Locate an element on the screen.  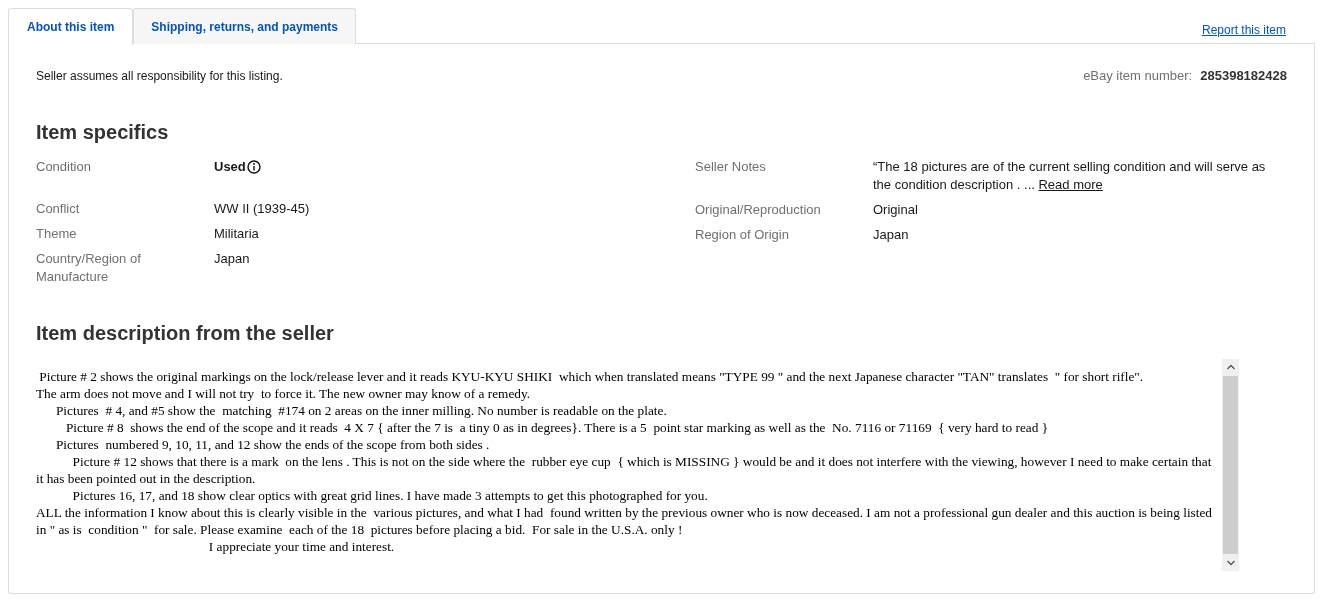
seller-notes: “The 18 pictures are of the current selling condition and will serve as the condition description . ... Read more is located at coordinates (1070, 176).